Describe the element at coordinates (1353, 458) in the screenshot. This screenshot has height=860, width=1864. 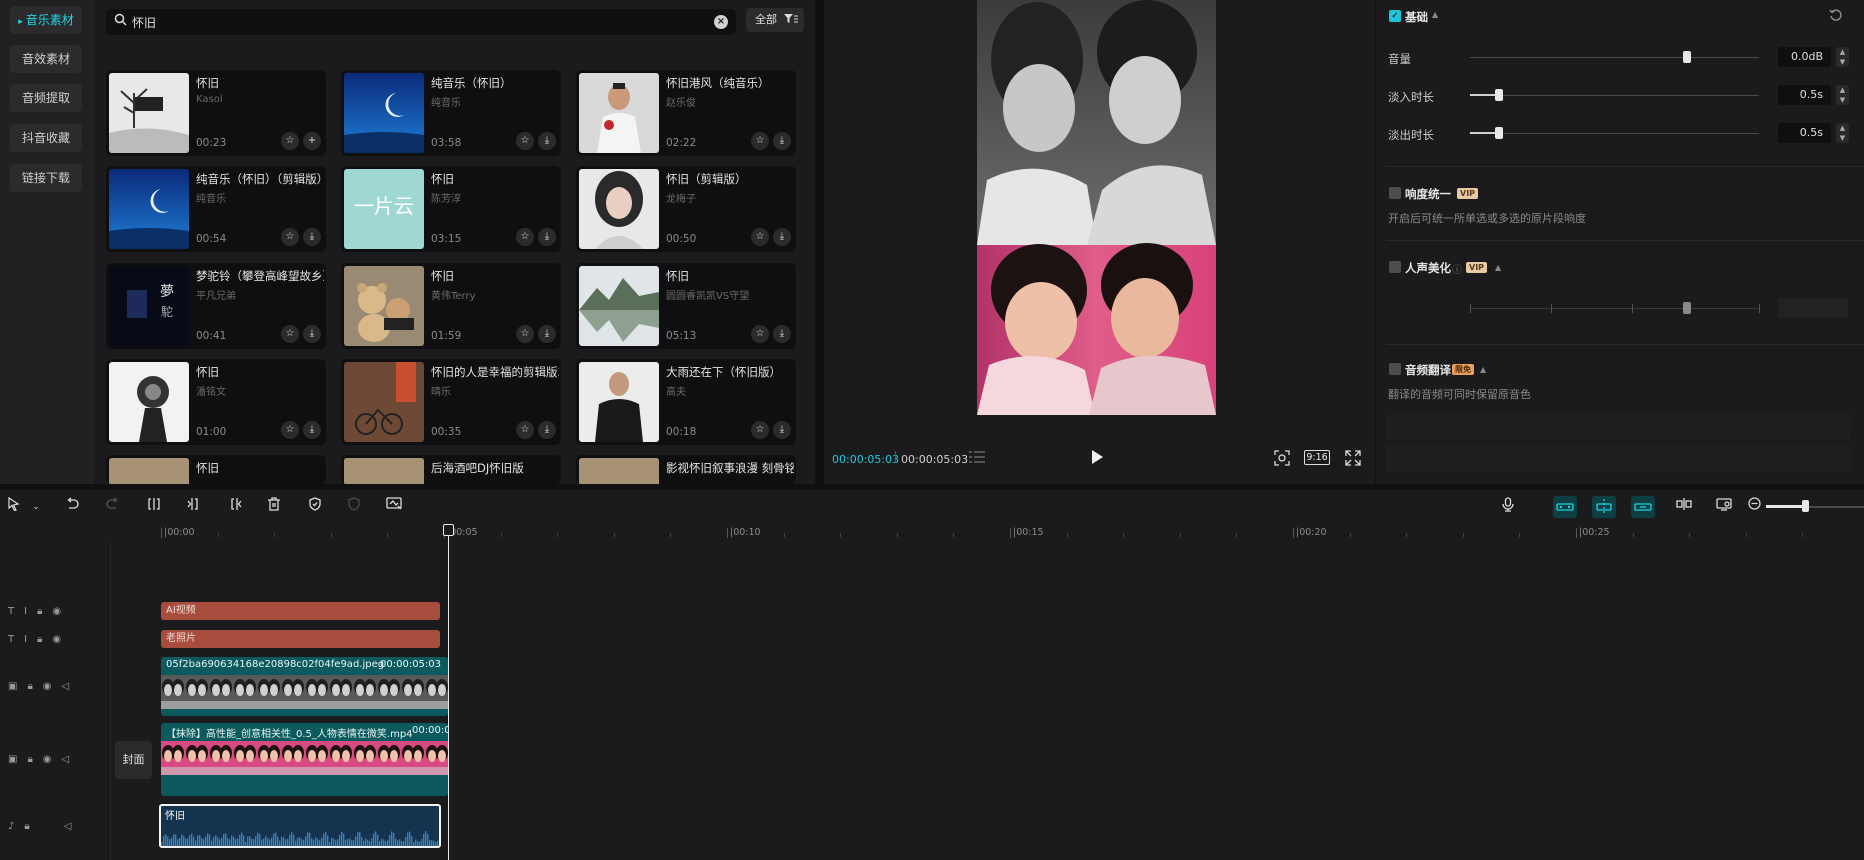
I see `fullscreen-icon` at that location.